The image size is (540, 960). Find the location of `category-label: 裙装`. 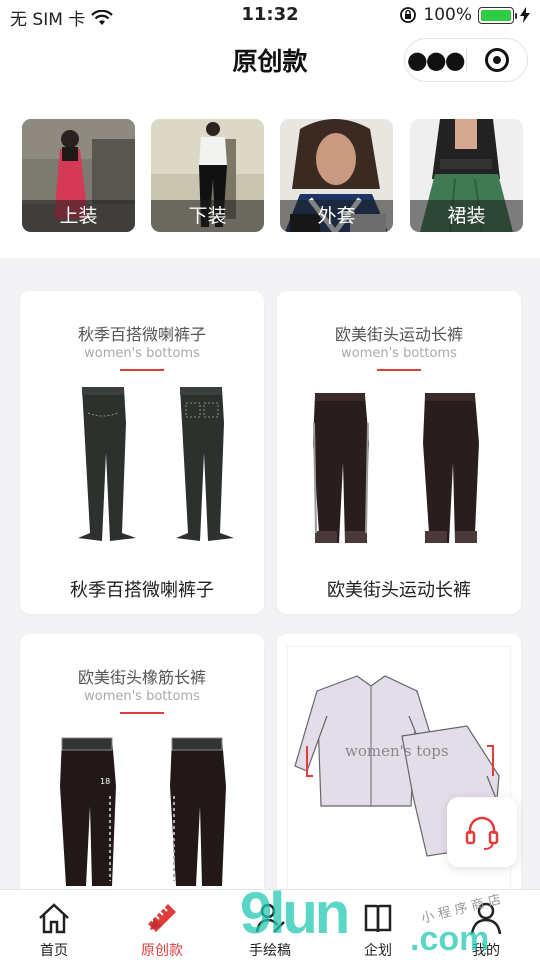

category-label: 裙装 is located at coordinates (466, 216).